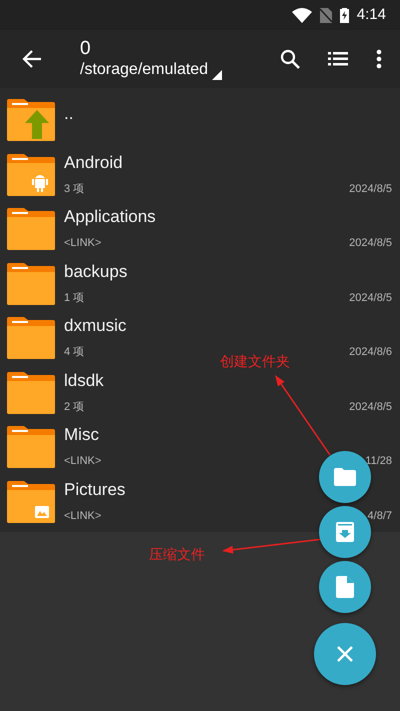 This screenshot has height=711, width=400. I want to click on file-icon, so click(345, 587).